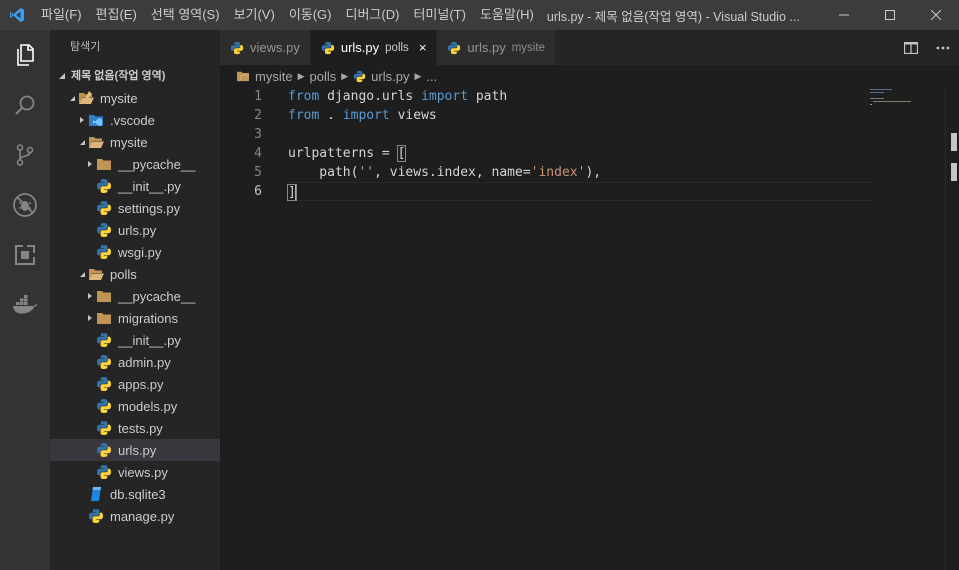 This screenshot has width=959, height=570. What do you see at coordinates (579, 191) in the screenshot?
I see `code-line-6: ]` at bounding box center [579, 191].